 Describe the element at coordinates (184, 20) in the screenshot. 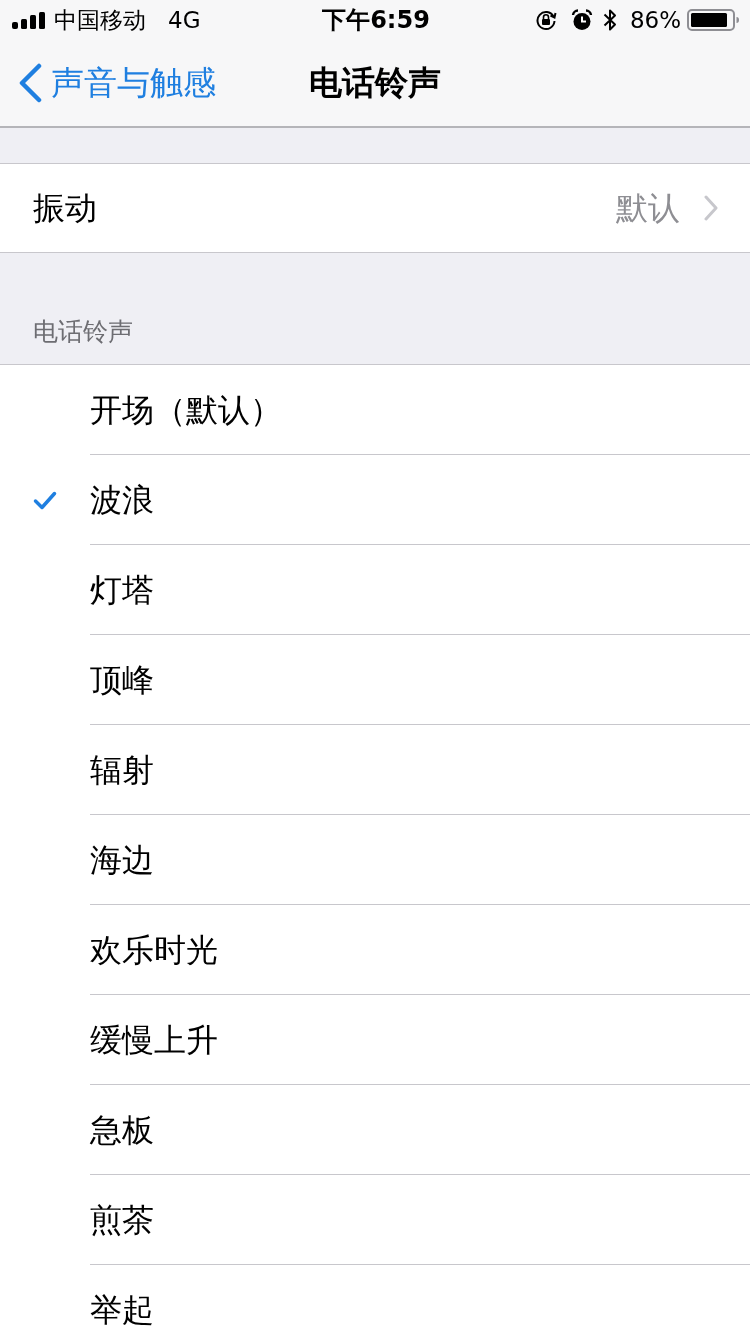

I see `network-type: 4G` at that location.